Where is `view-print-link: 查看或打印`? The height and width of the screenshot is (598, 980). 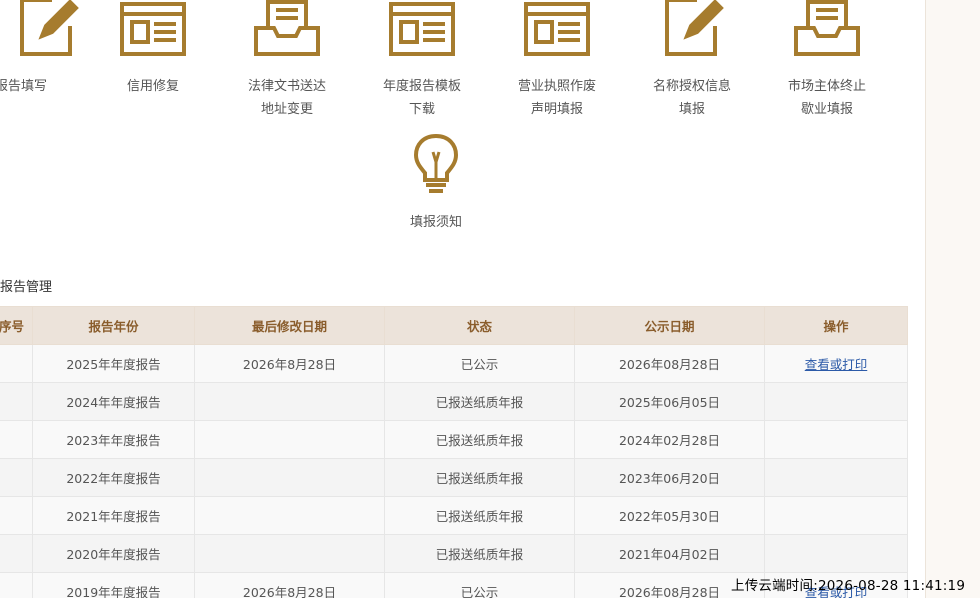
view-print-link: 查看或打印 is located at coordinates (836, 364).